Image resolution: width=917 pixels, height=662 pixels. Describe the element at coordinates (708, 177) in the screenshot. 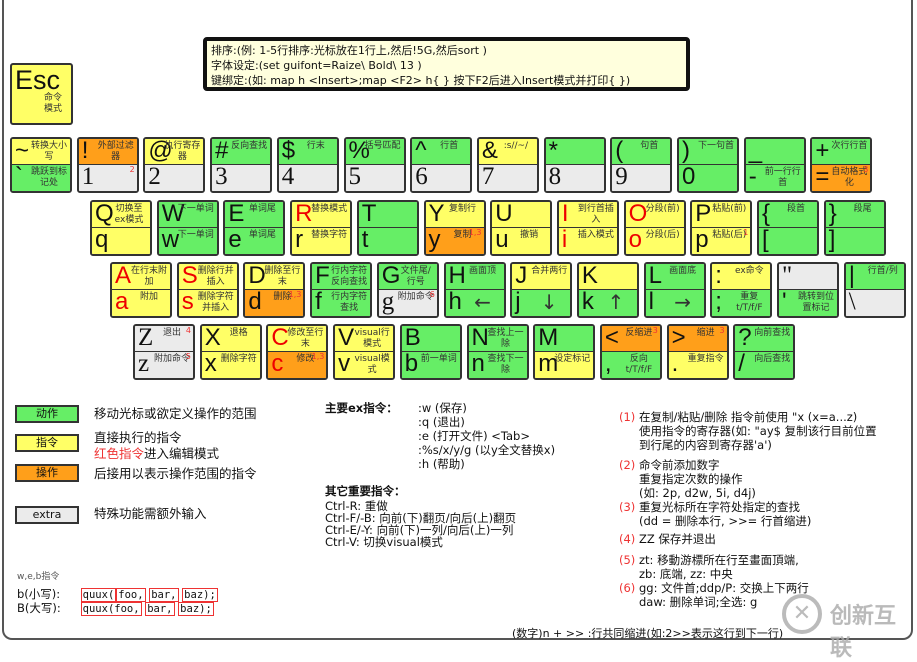

I see `key-base-half: 0` at that location.